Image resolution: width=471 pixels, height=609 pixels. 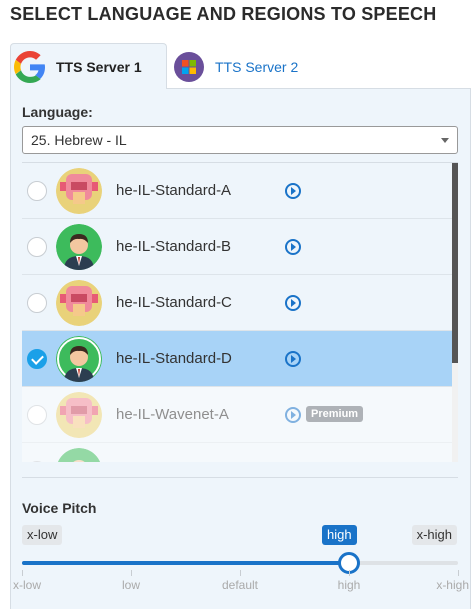 What do you see at coordinates (452, 585) in the screenshot?
I see `pitch-tick-label: x-high` at bounding box center [452, 585].